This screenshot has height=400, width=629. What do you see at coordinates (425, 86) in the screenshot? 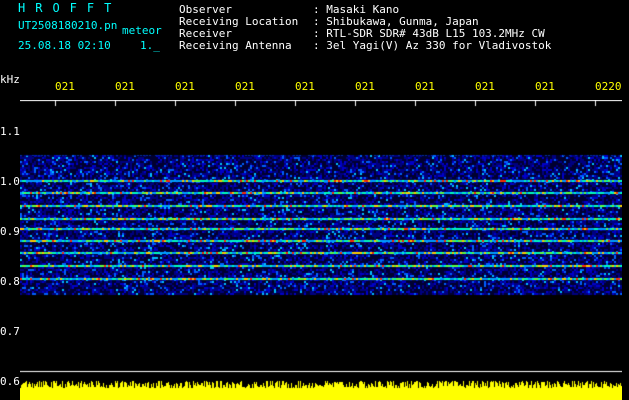
I see `x-tick-7: 021` at bounding box center [425, 86].